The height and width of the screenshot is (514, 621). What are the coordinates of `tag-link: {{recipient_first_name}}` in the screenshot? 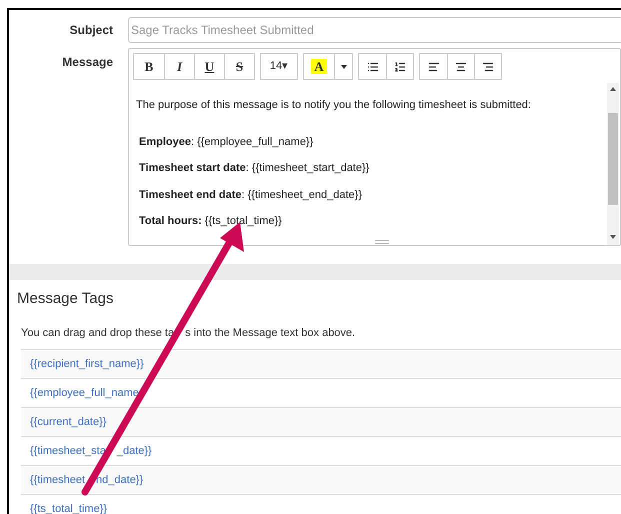 It's located at (87, 364).